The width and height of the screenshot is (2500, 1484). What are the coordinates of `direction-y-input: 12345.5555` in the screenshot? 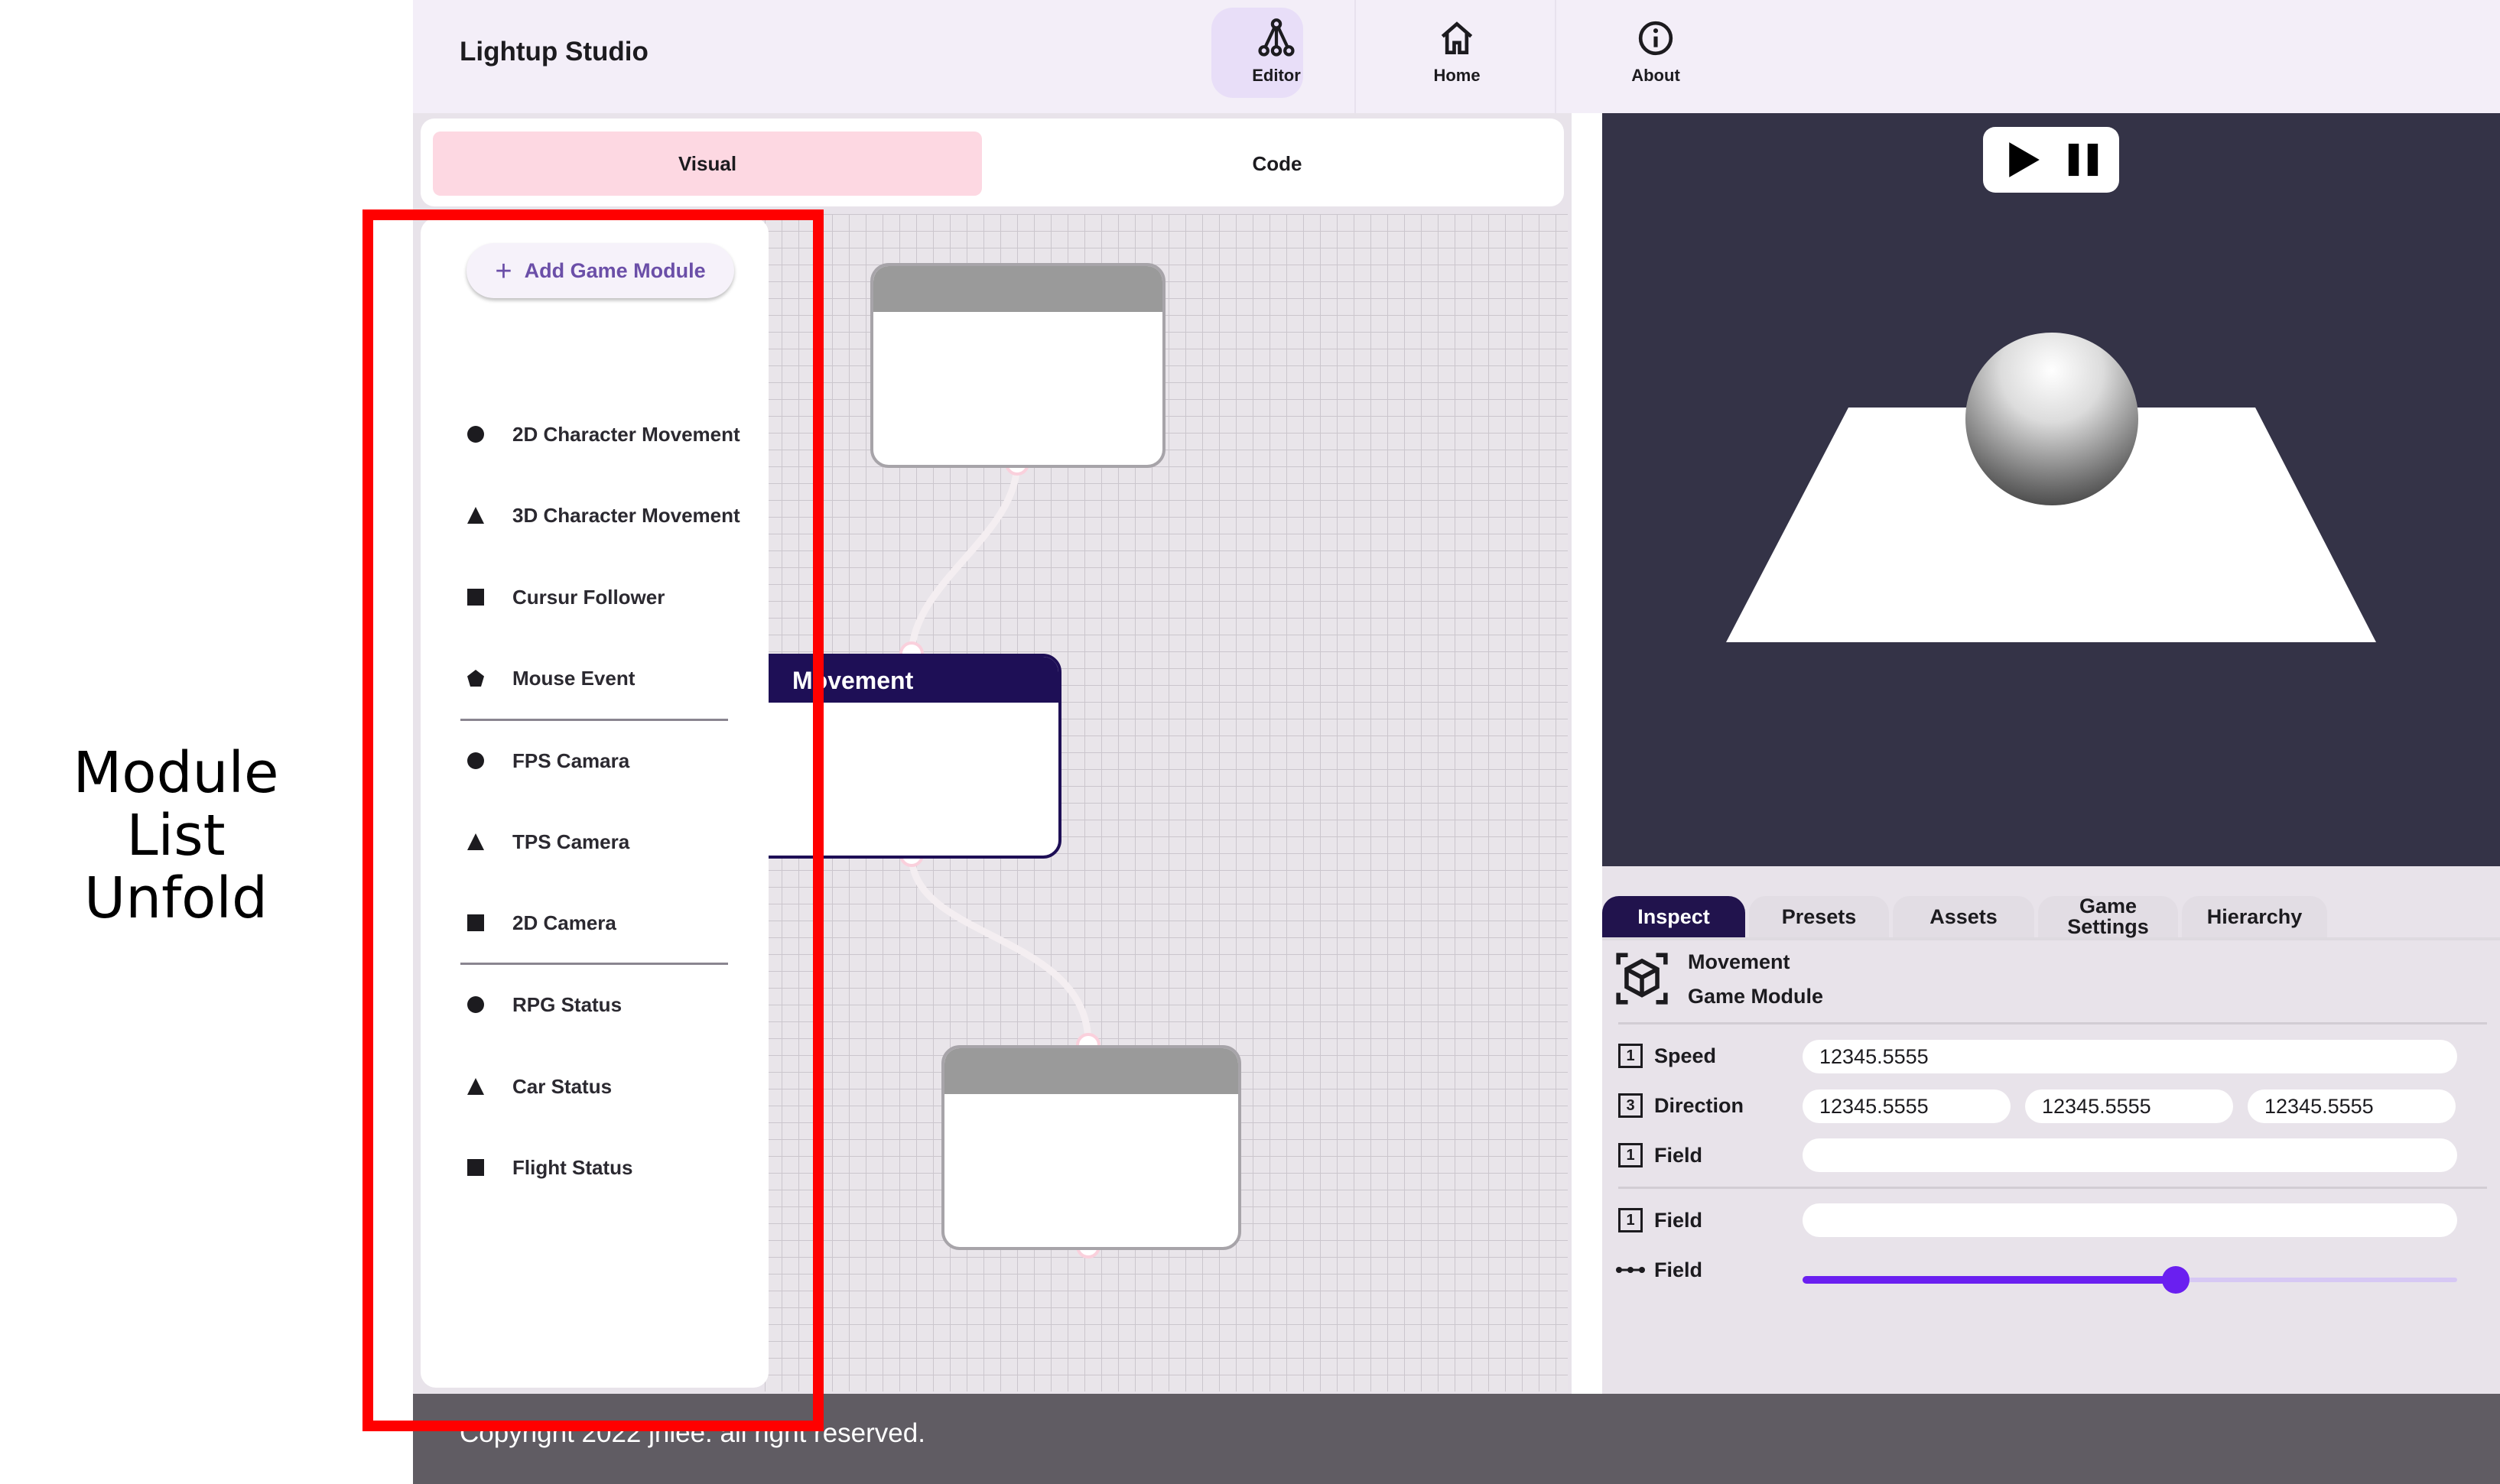 It's located at (2129, 1106).